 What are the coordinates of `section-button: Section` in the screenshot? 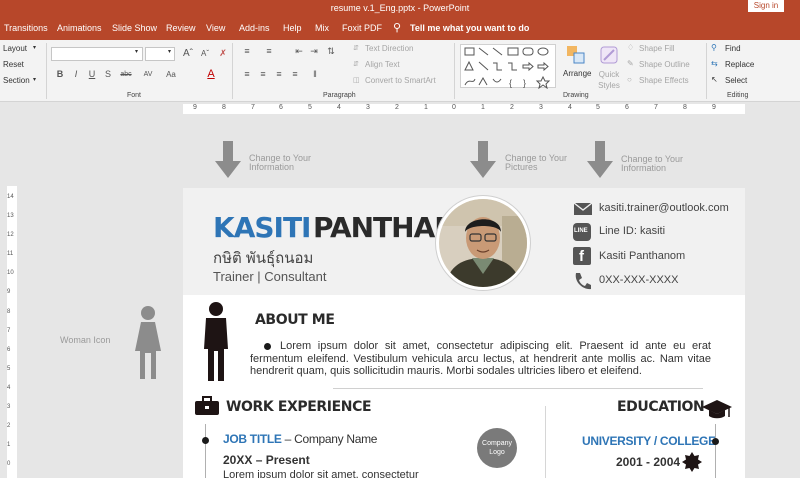 It's located at (16, 80).